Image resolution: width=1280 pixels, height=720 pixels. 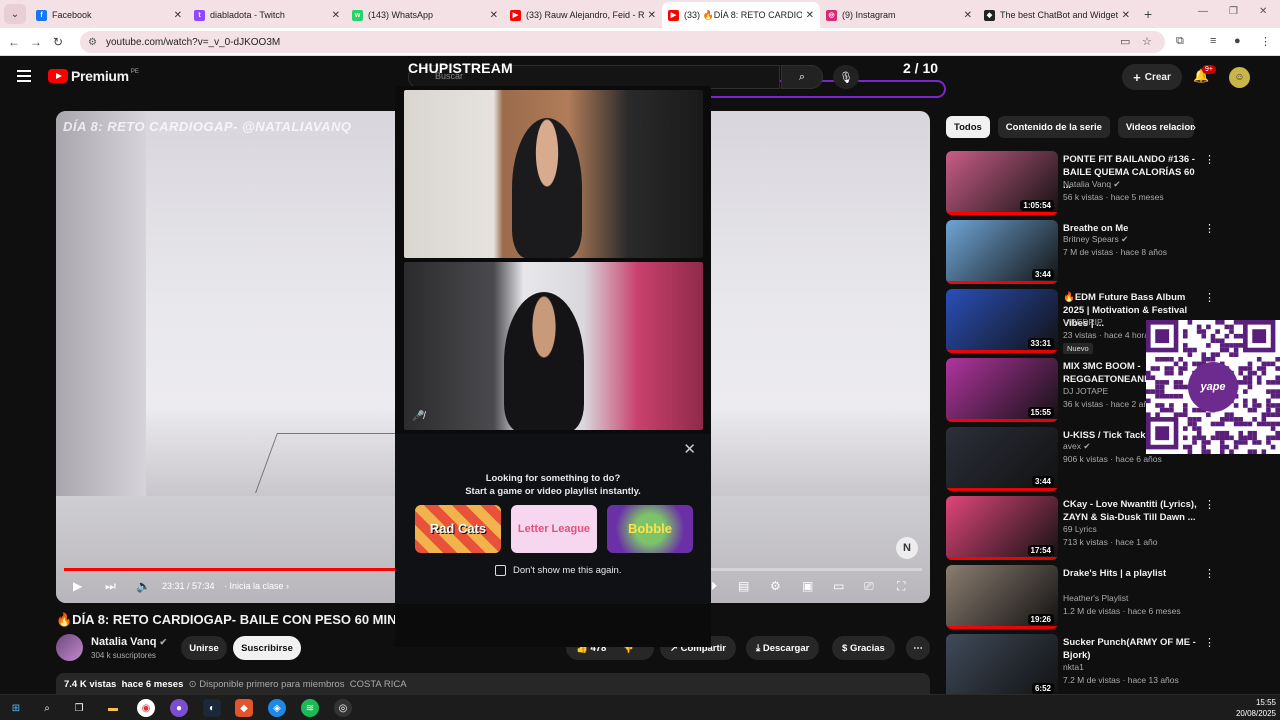 I want to click on system-clock: 15:55 20/08/2025, so click(x=1253, y=708).